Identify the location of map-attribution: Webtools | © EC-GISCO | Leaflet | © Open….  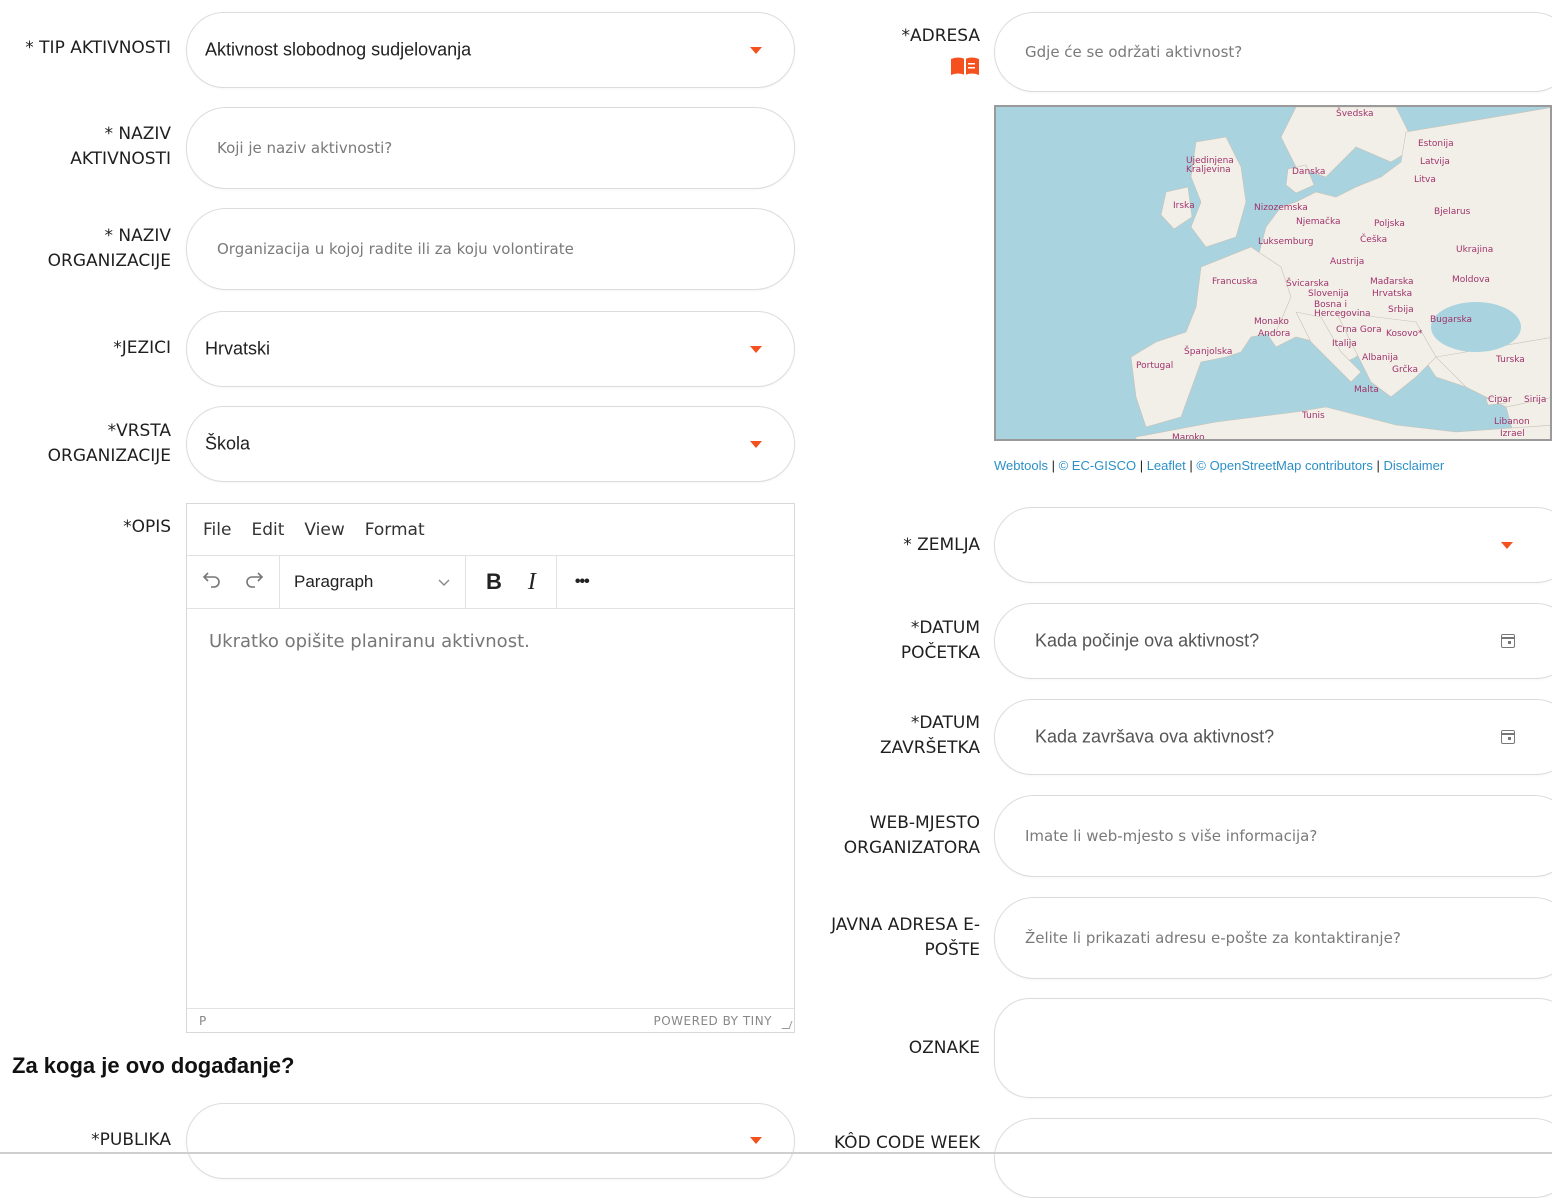
(1219, 465).